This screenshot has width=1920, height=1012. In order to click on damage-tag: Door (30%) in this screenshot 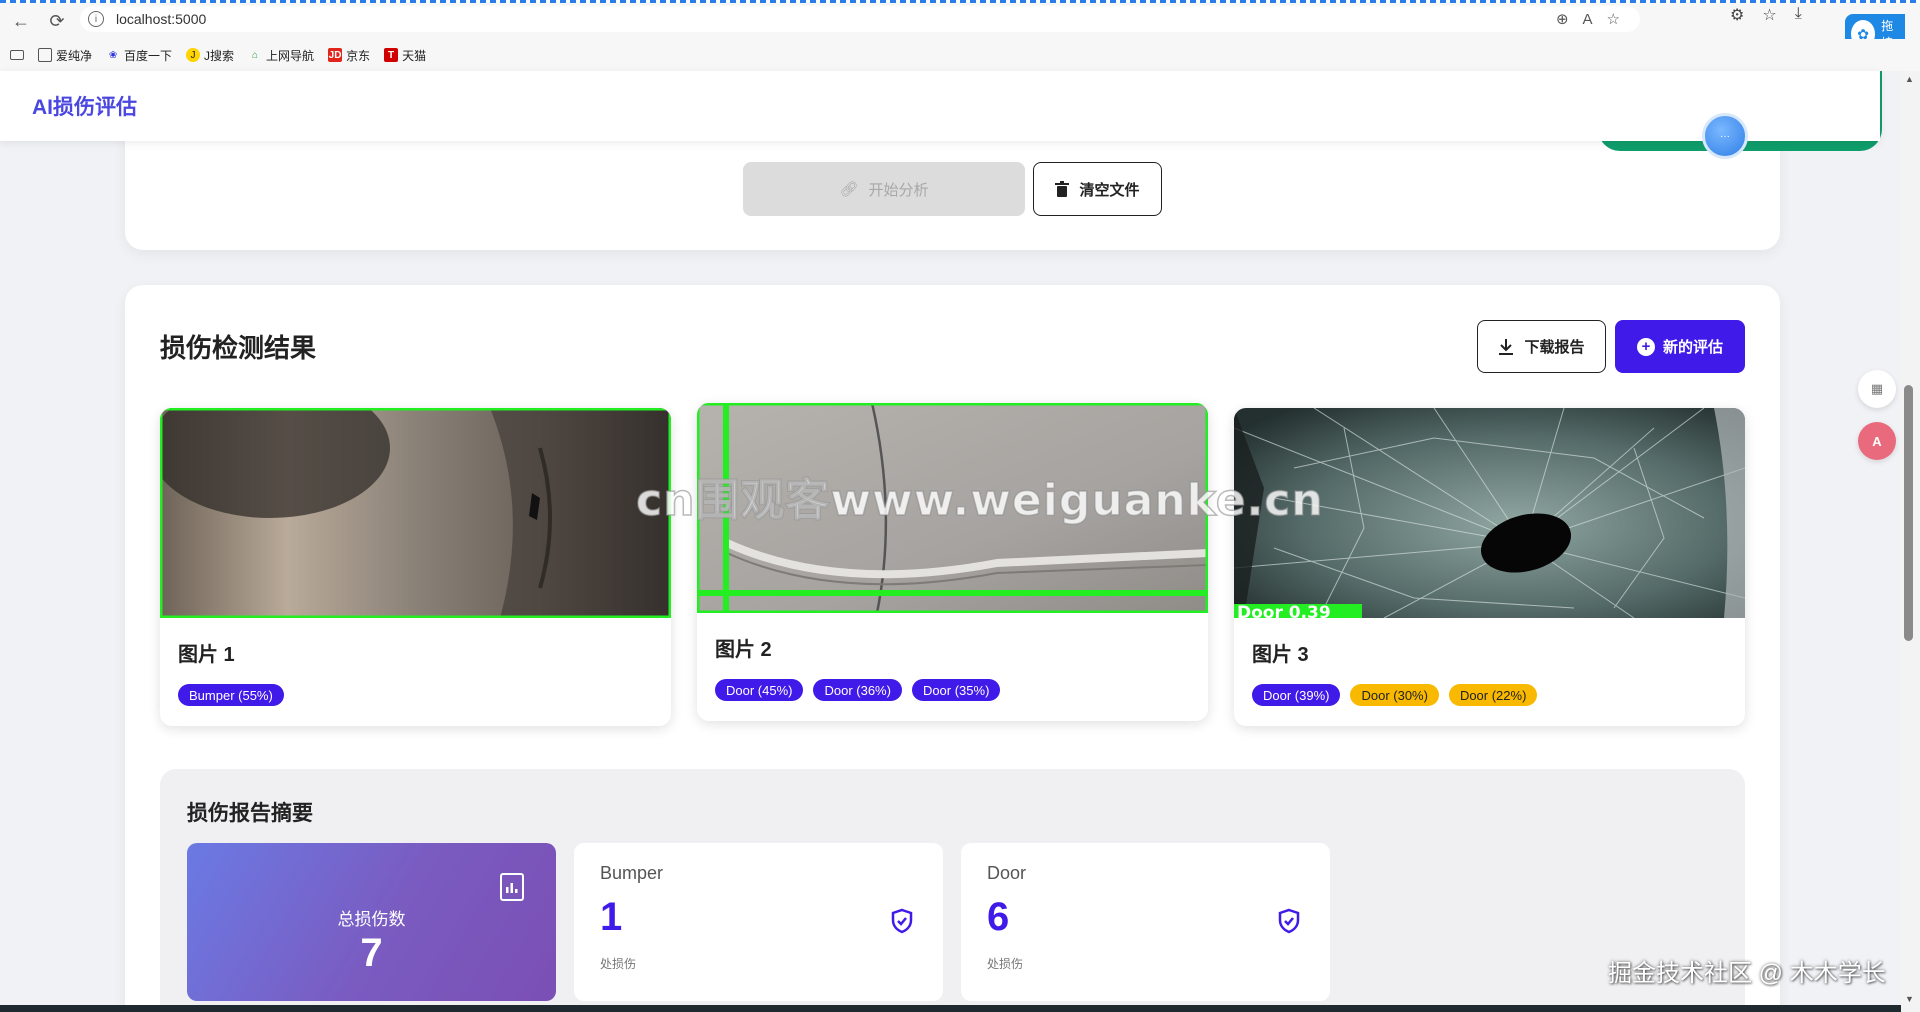, I will do `click(1394, 695)`.